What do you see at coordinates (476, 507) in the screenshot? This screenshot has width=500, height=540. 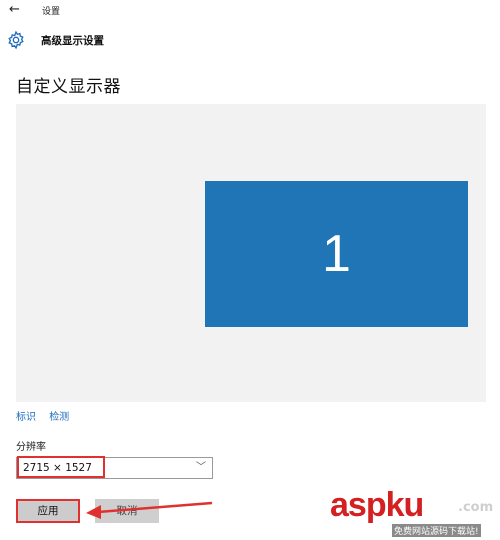 I see `watermark-suffix: .com` at bounding box center [476, 507].